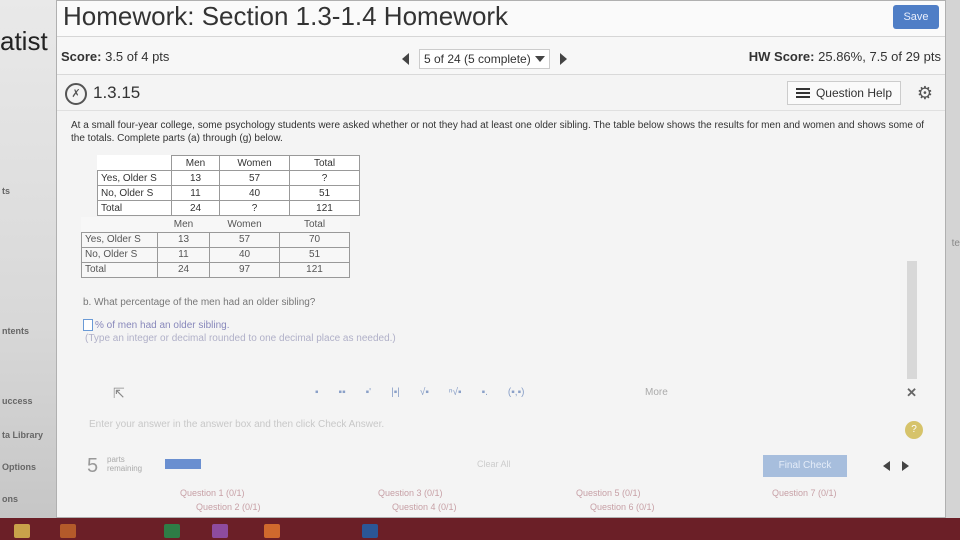 The height and width of the screenshot is (540, 960). I want to click on table-header: Women, so click(254, 163).